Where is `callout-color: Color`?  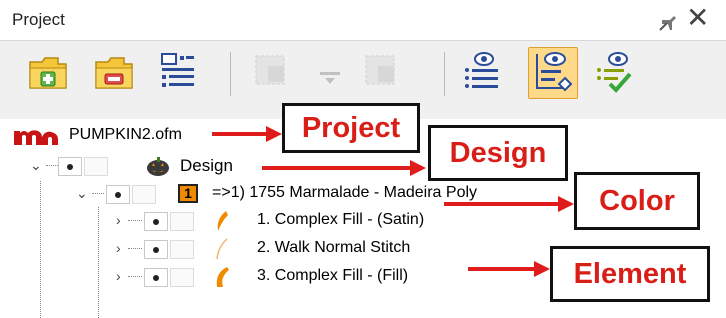 callout-color: Color is located at coordinates (637, 201).